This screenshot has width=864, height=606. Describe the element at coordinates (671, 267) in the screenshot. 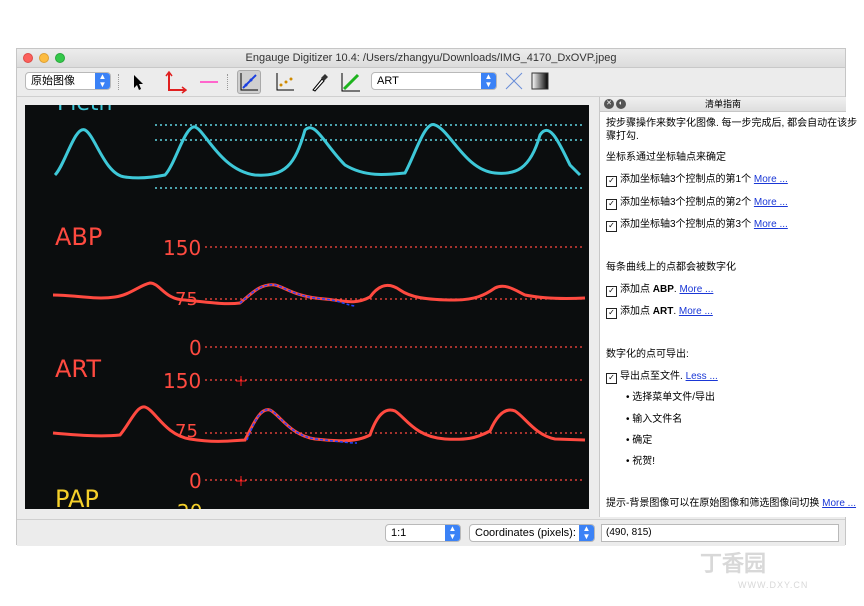

I see `curve-heading: 每条曲线上的点都会被数字化` at that location.